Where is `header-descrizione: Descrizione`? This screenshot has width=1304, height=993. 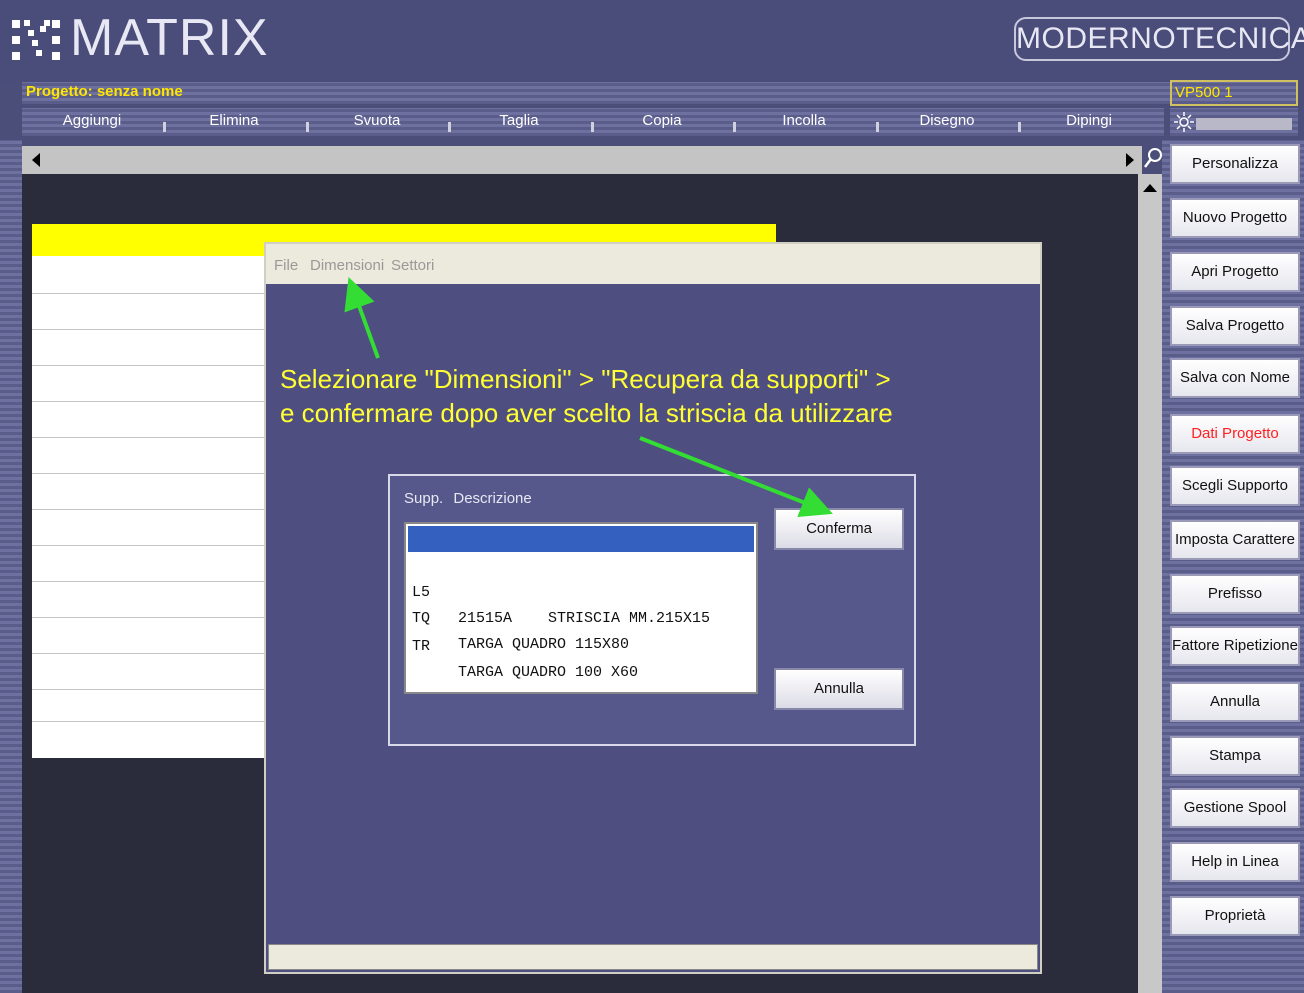
header-descrizione: Descrizione is located at coordinates (492, 498).